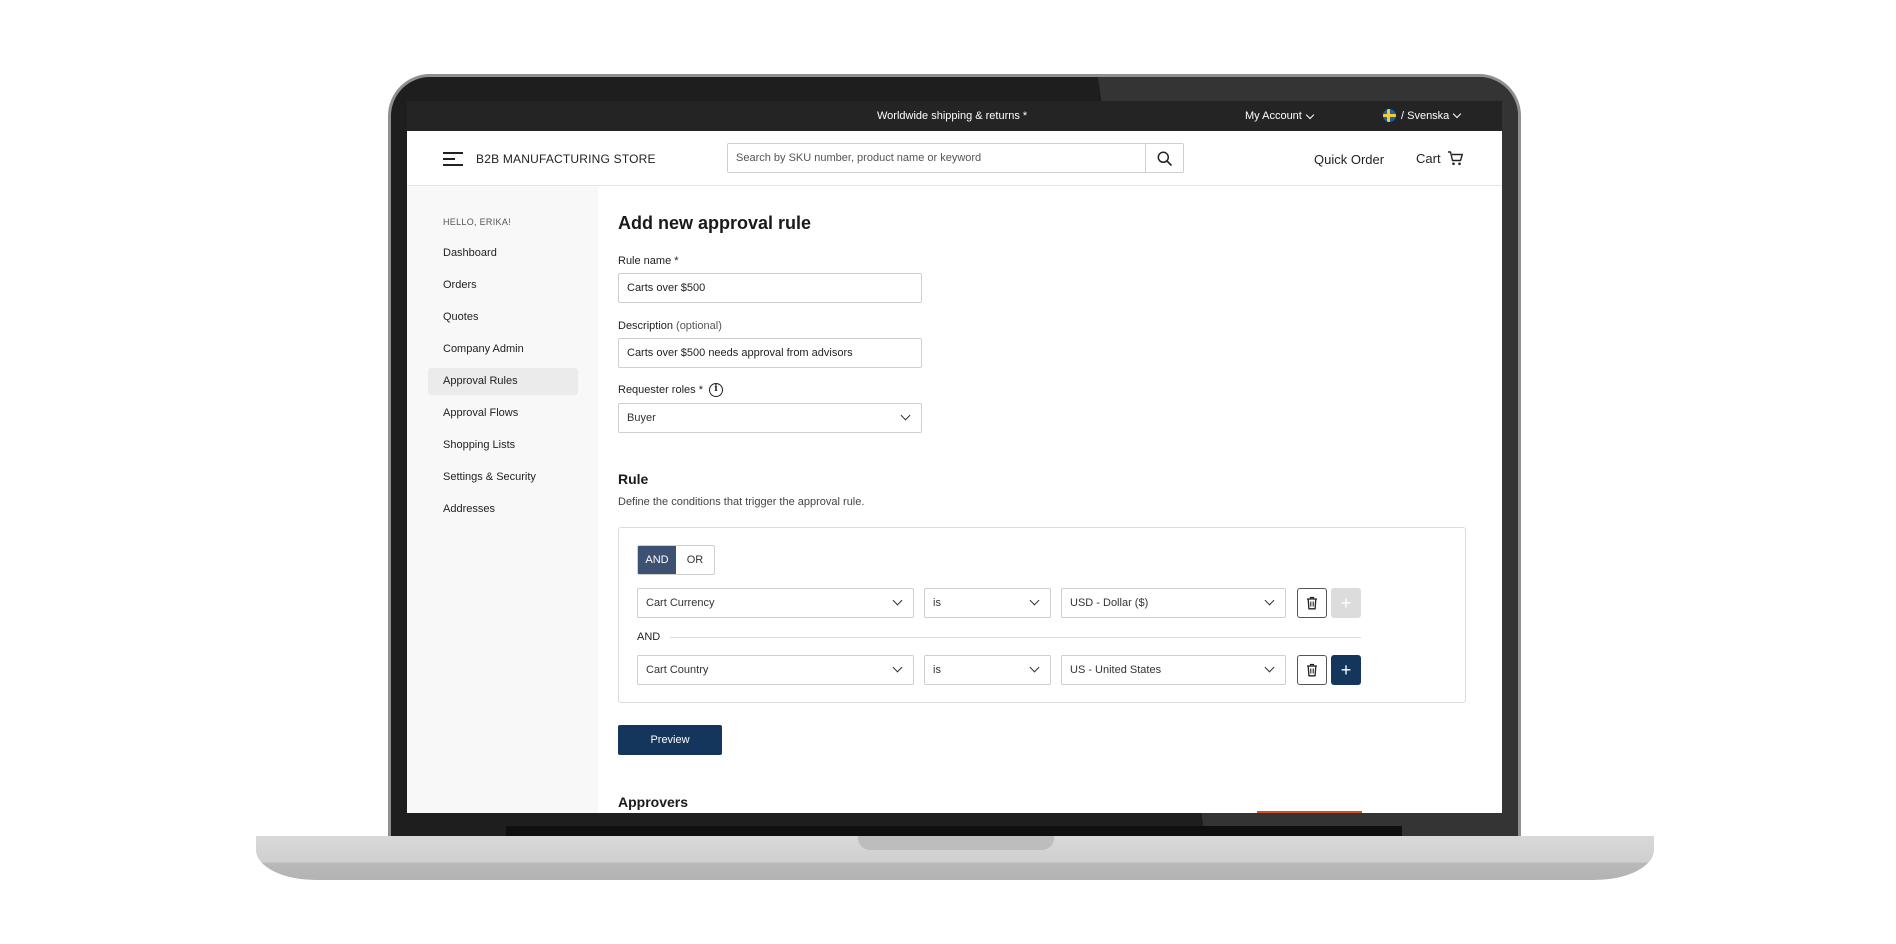 The width and height of the screenshot is (1896, 944). I want to click on shipping-promo: Worldwide shipping & returns *, so click(952, 116).